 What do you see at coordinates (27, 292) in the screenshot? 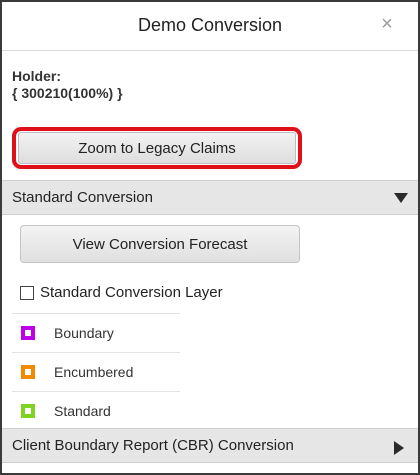
I see `standard-conversion-layer-checkbox` at bounding box center [27, 292].